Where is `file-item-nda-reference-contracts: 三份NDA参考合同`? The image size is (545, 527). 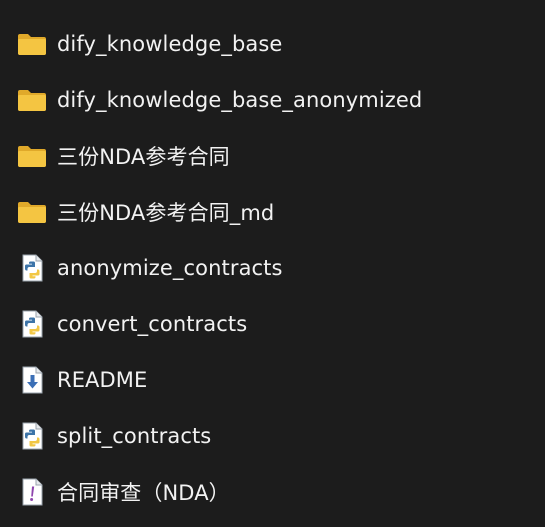 file-item-nda-reference-contracts: 三份NDA参考合同 is located at coordinates (272, 156).